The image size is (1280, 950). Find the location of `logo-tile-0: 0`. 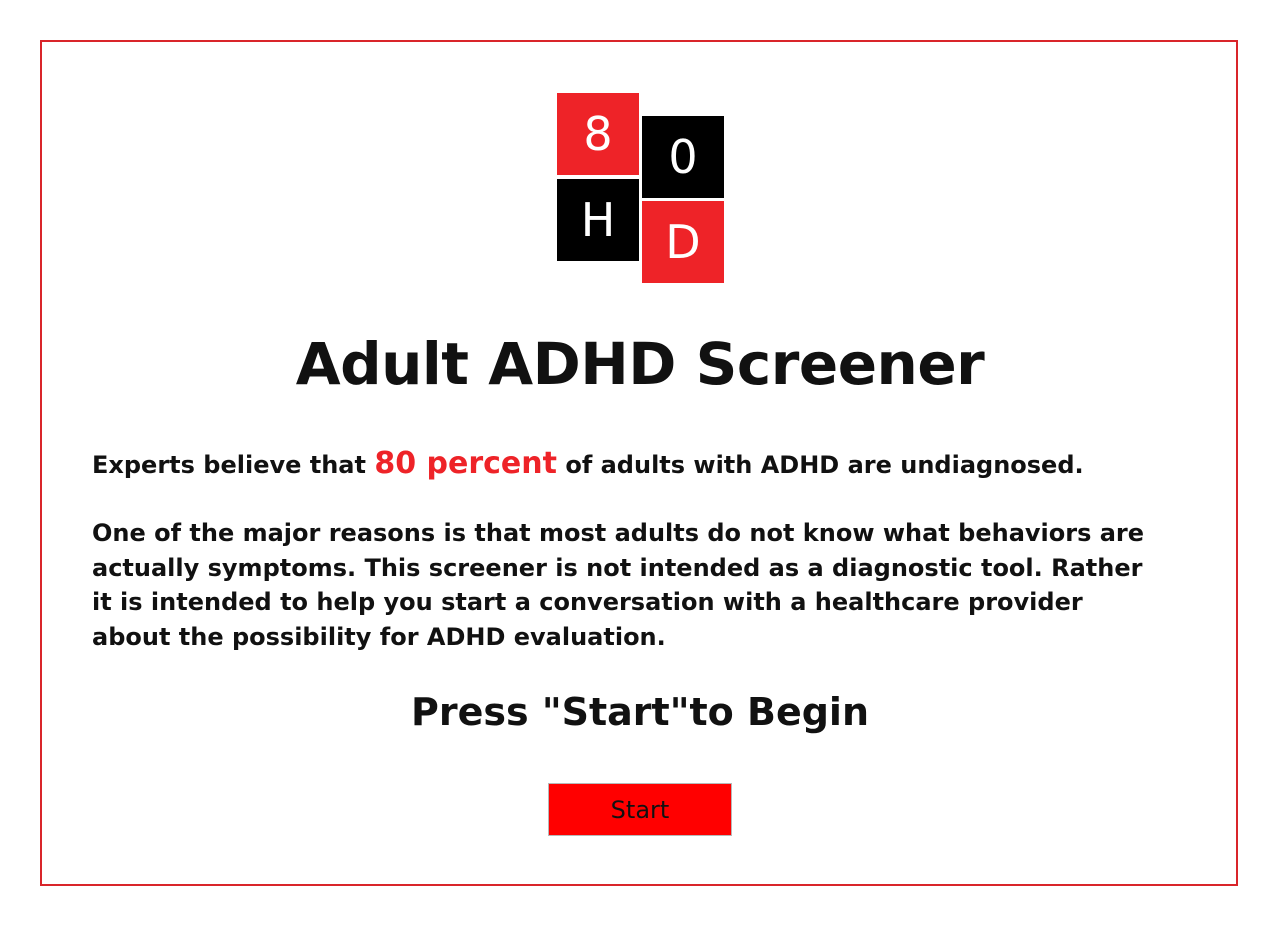

logo-tile-0: 0 is located at coordinates (683, 157).